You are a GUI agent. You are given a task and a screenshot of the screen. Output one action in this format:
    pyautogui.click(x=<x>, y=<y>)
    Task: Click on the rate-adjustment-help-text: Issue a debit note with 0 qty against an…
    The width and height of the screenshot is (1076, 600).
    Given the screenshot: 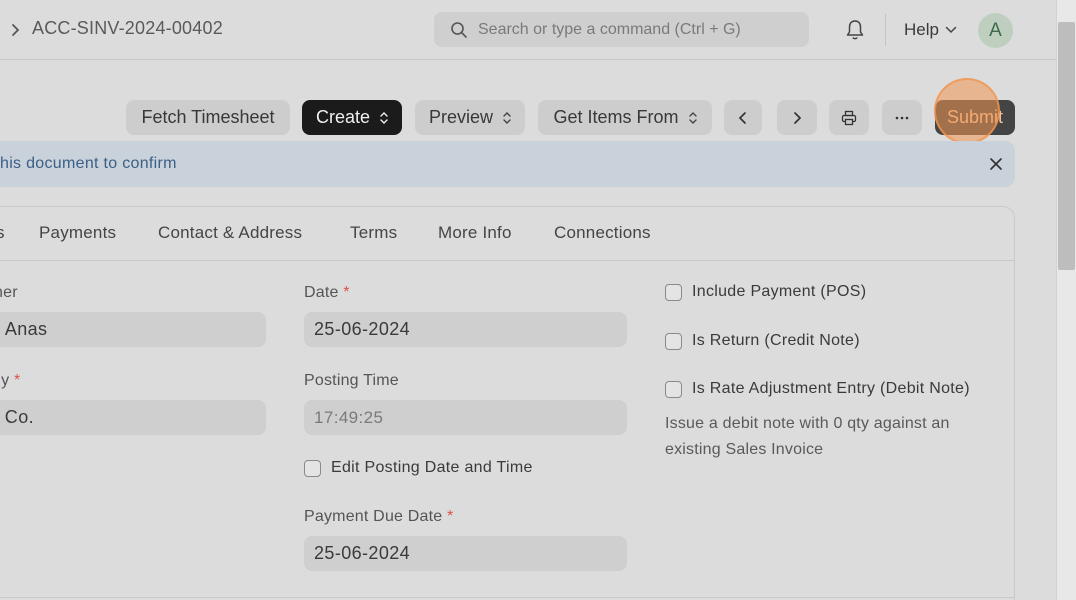 What is the action you would take?
    pyautogui.click(x=807, y=436)
    